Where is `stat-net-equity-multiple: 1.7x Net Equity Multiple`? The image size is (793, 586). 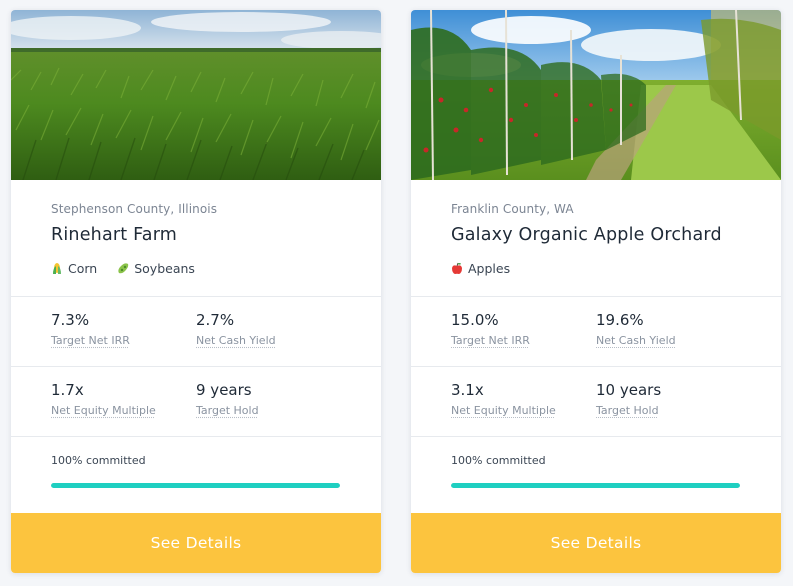 stat-net-equity-multiple: 1.7x Net Equity Multiple is located at coordinates (123, 401).